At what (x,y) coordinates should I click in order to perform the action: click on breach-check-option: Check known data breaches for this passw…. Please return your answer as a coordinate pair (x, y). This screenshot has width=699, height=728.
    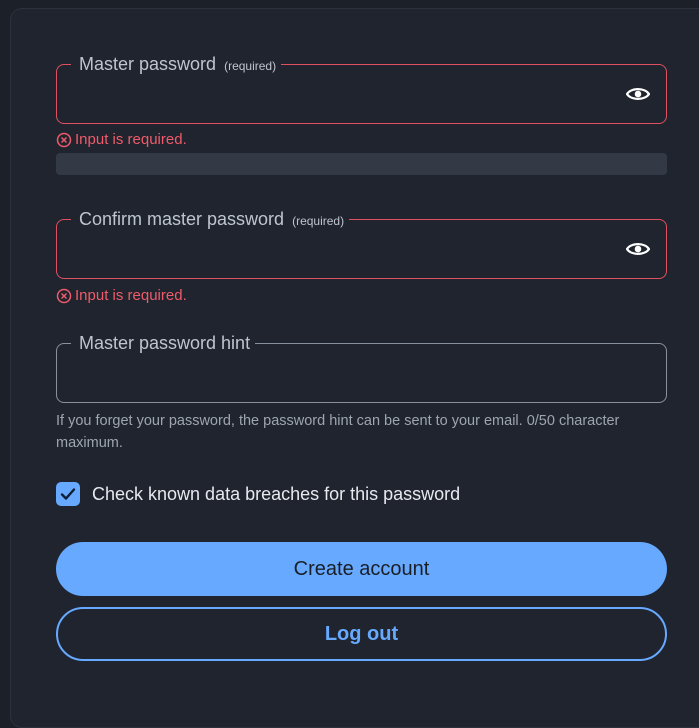
    Looking at the image, I should click on (258, 494).